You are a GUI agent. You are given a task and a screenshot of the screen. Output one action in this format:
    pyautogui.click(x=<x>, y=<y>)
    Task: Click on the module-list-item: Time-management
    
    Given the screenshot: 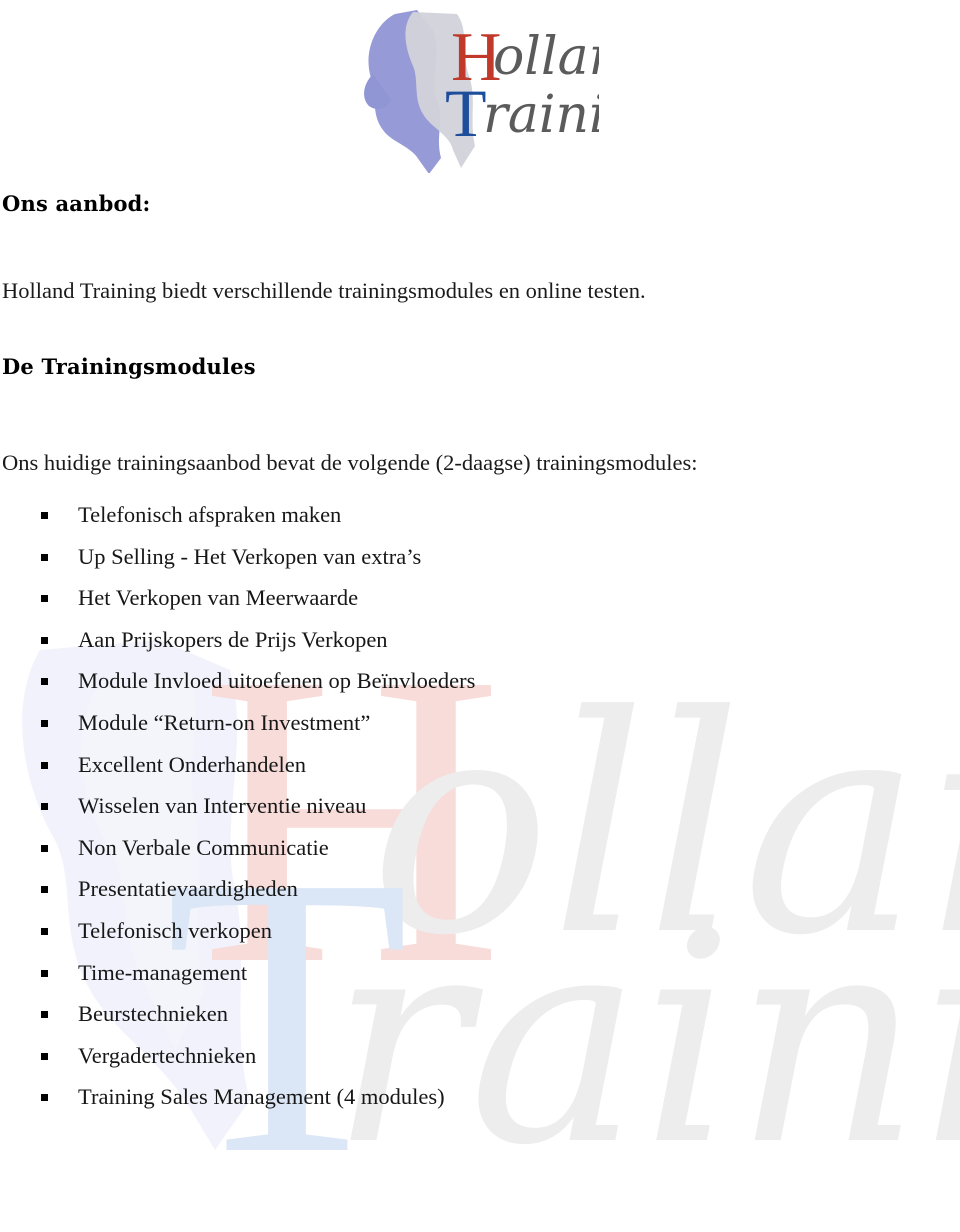 What is the action you would take?
    pyautogui.click(x=450, y=979)
    